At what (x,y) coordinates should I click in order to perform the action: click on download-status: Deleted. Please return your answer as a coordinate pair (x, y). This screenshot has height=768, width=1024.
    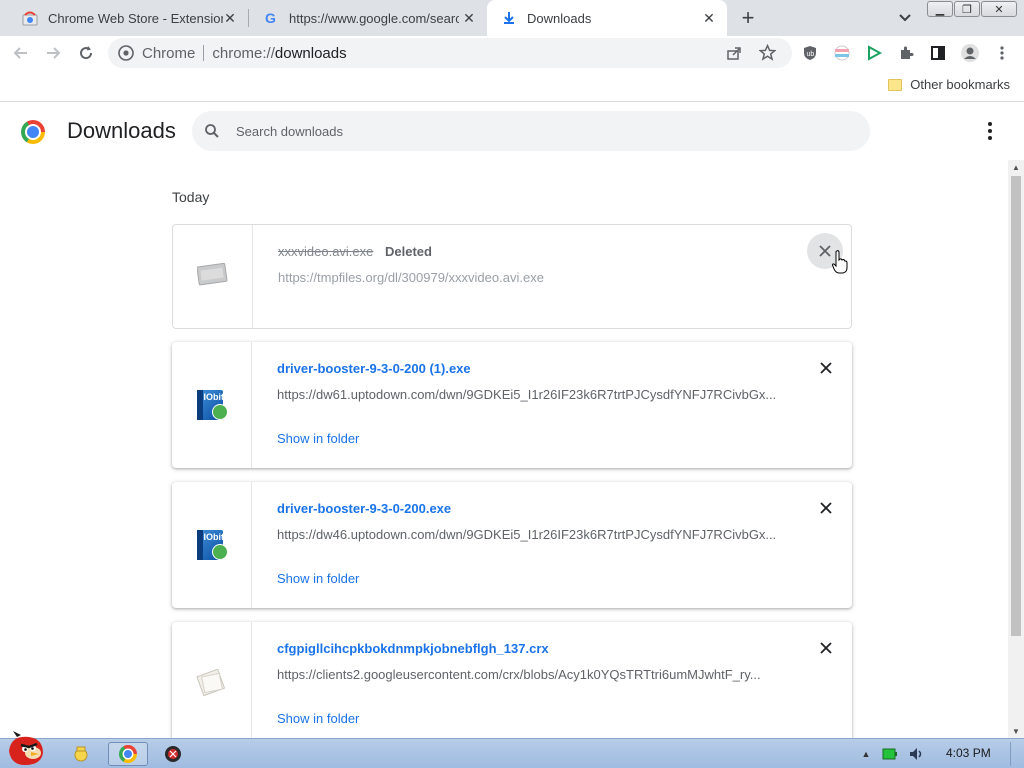
    Looking at the image, I should click on (408, 251).